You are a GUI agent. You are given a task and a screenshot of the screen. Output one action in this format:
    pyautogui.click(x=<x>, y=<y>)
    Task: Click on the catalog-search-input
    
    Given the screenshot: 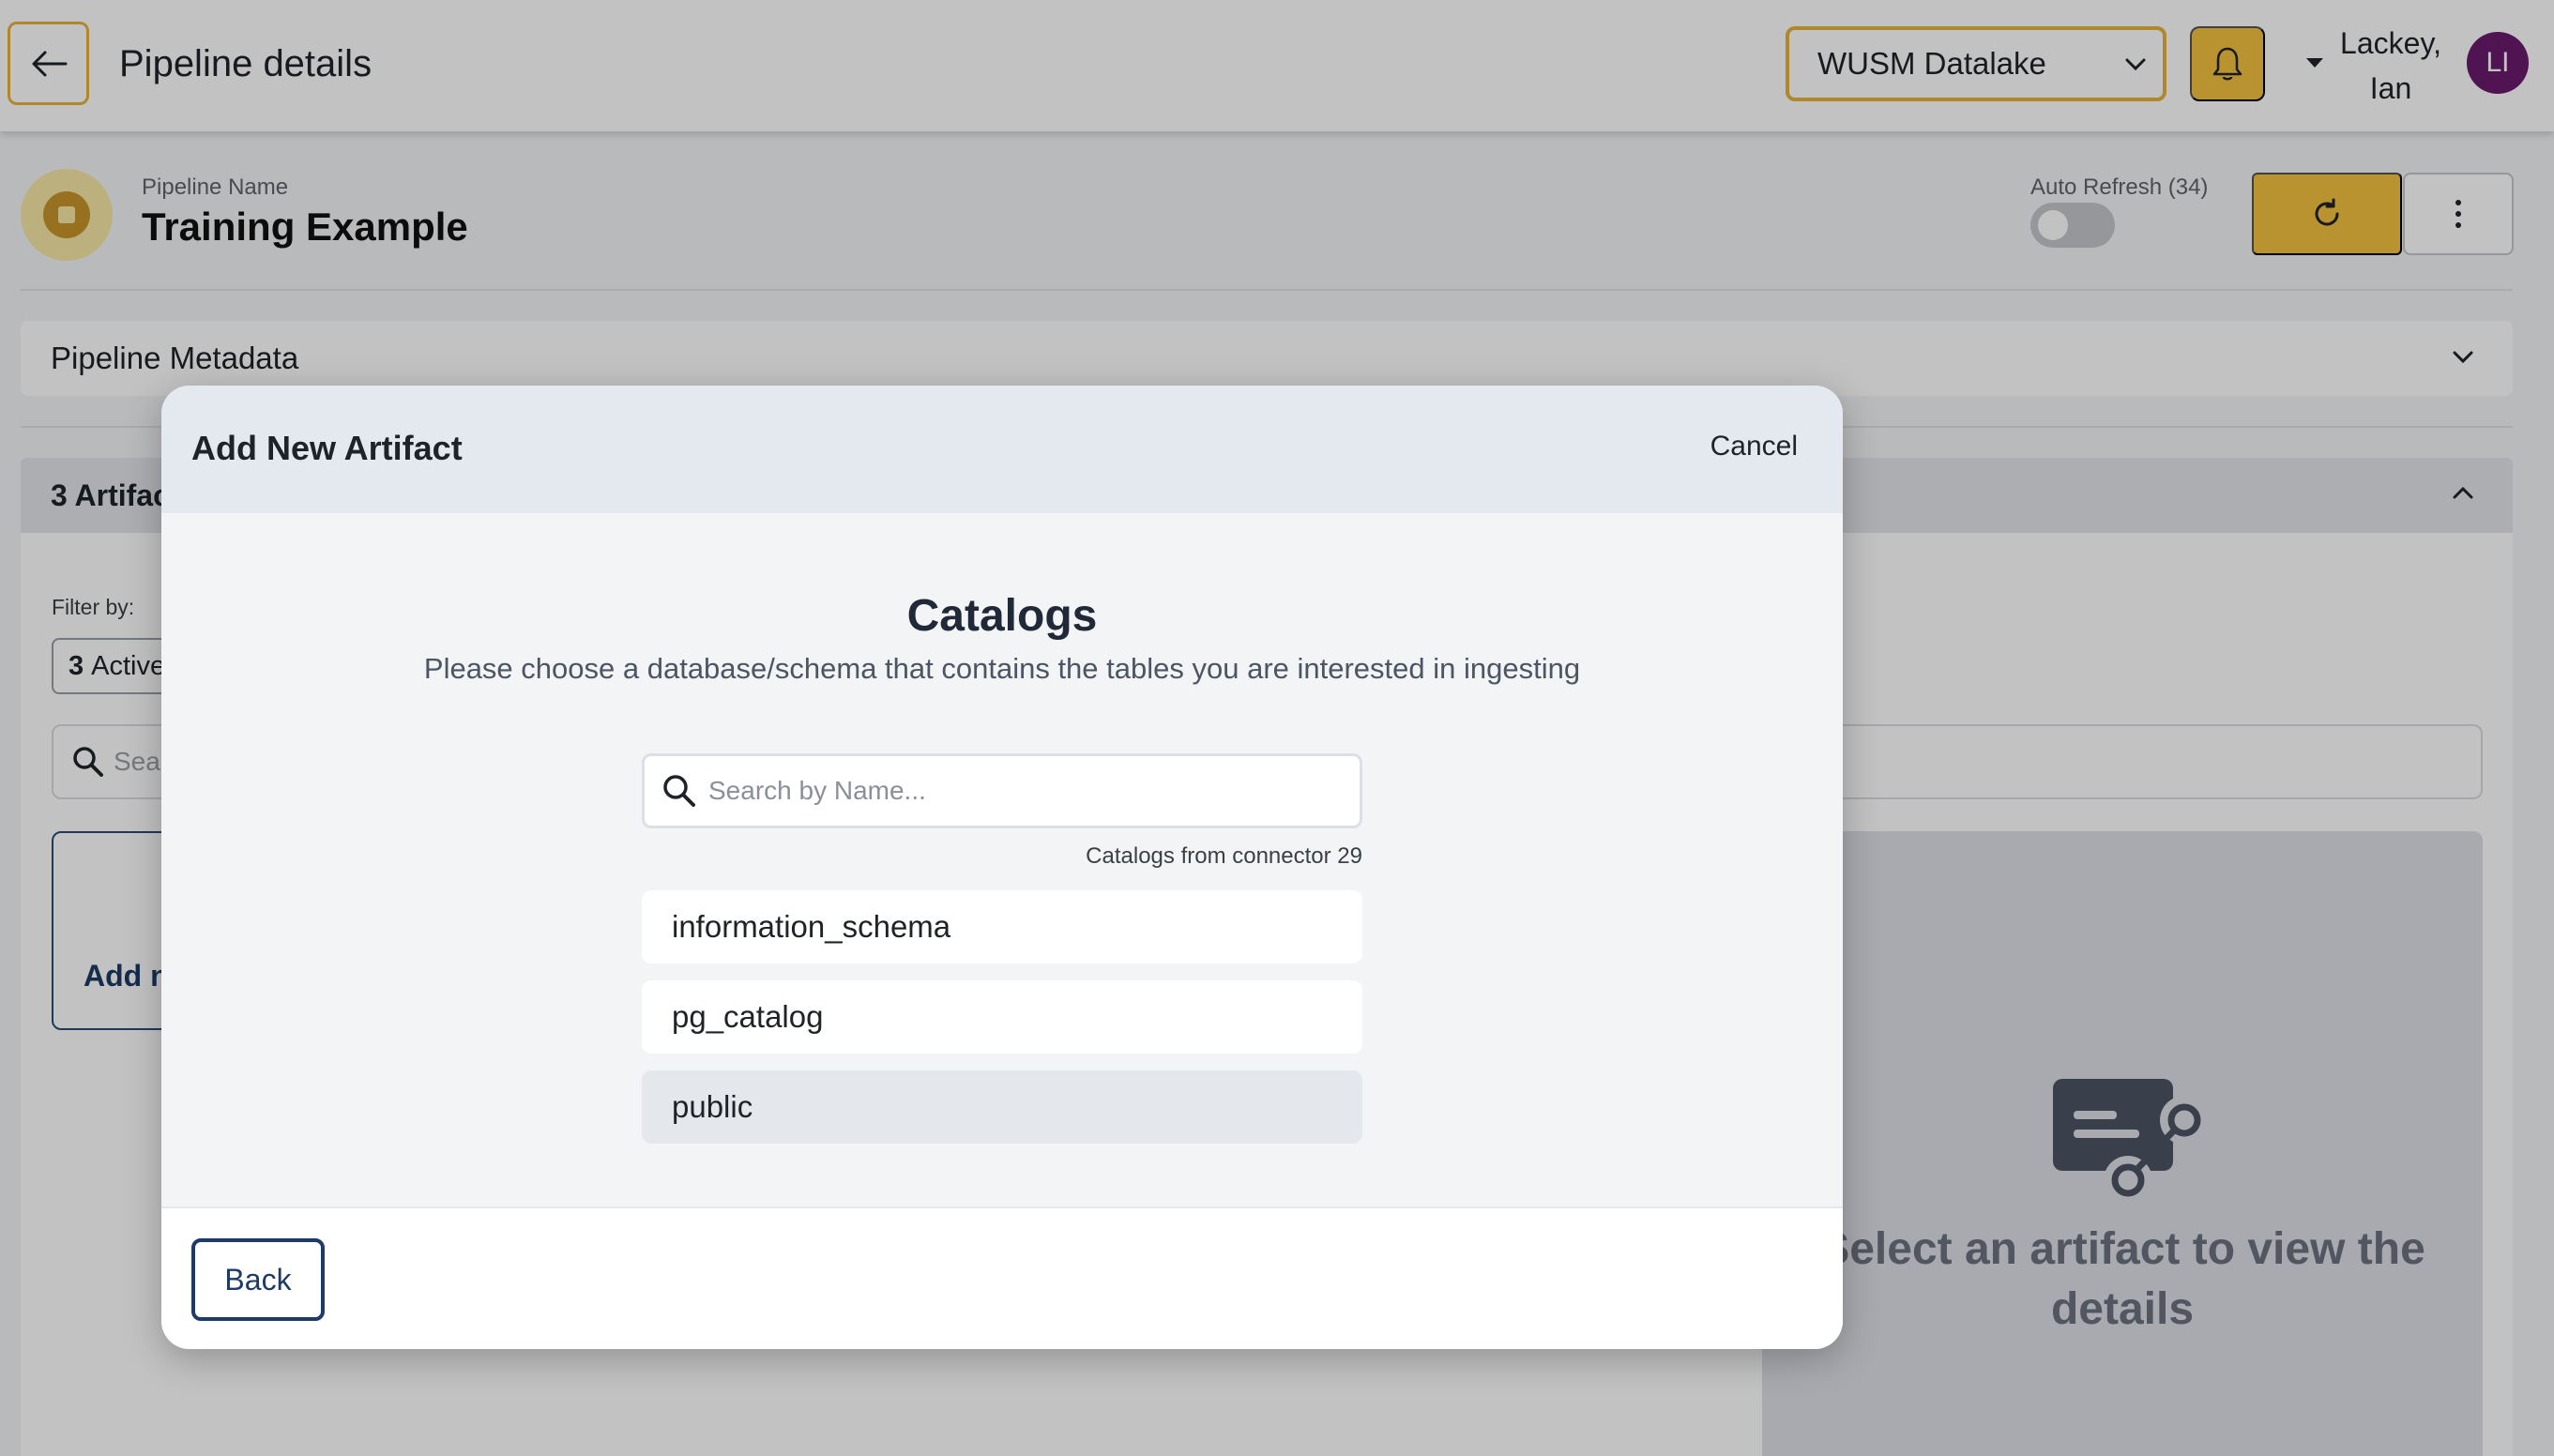 What is the action you would take?
    pyautogui.click(x=1018, y=791)
    